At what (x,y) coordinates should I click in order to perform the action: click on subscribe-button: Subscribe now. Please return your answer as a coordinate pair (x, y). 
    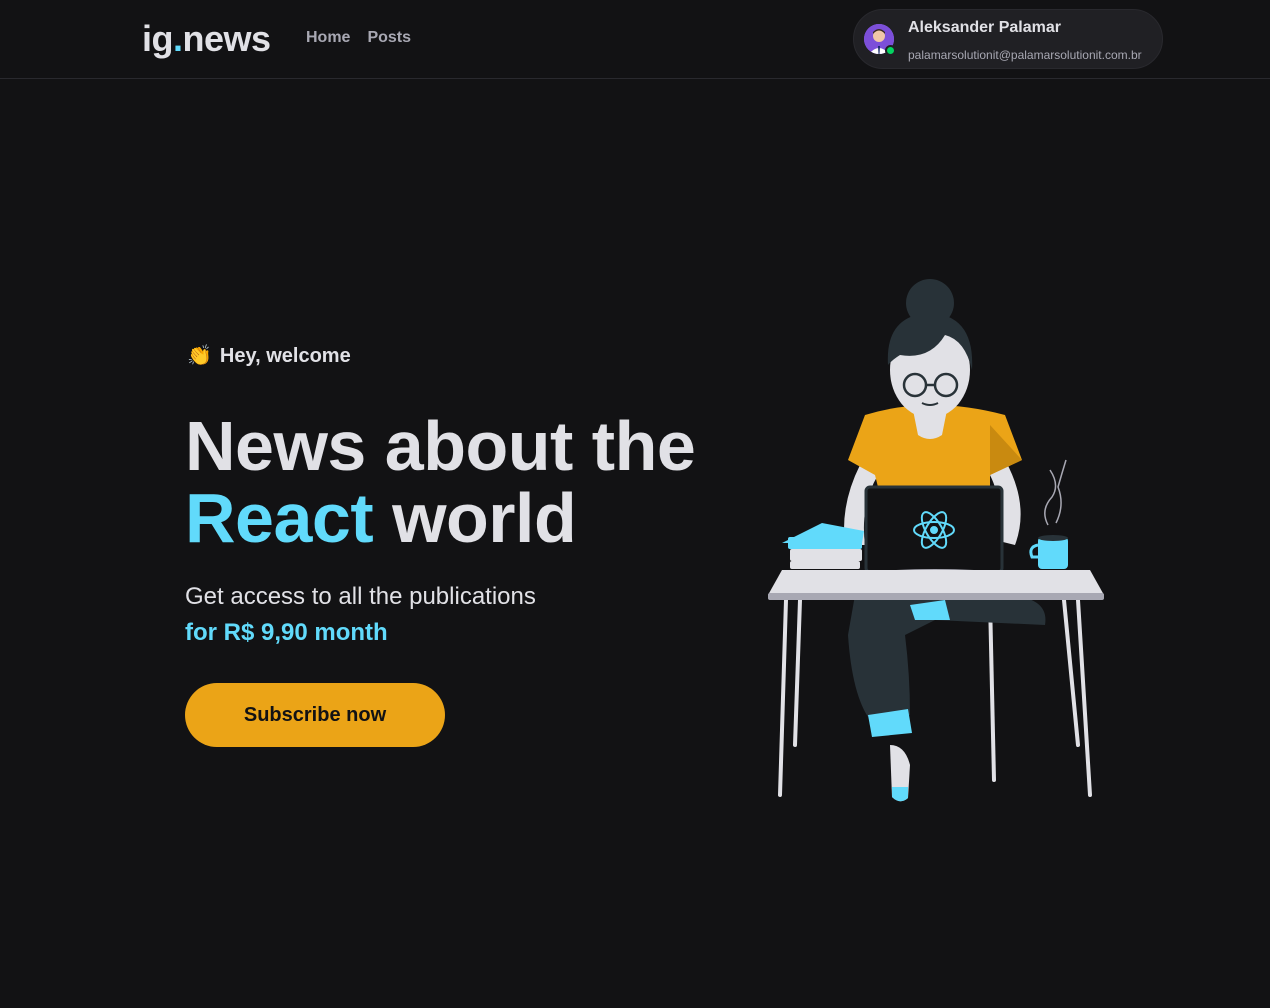
    Looking at the image, I should click on (315, 715).